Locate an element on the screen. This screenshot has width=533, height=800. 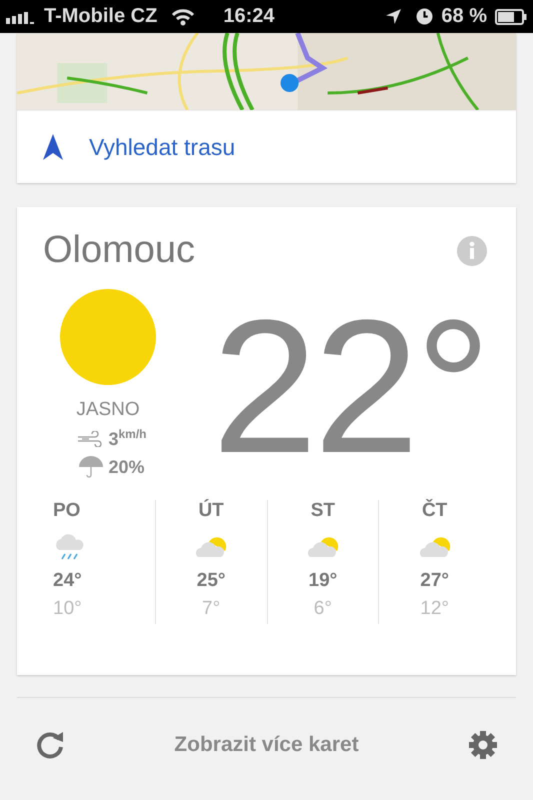
clock-time: 16:24 is located at coordinates (248, 16).